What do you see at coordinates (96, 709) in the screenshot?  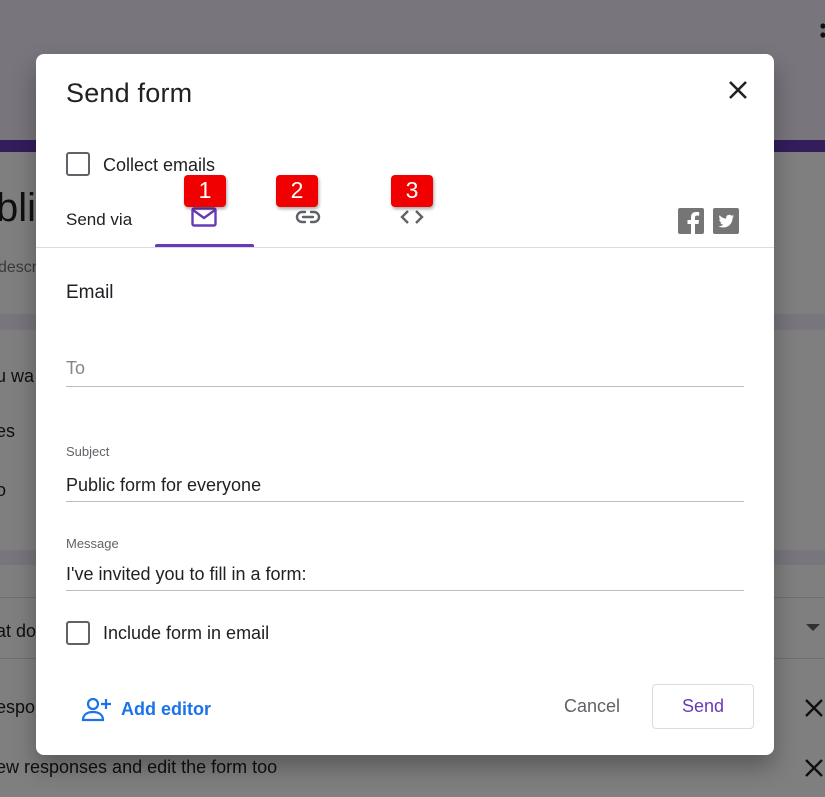 I see `add-person-icon` at bounding box center [96, 709].